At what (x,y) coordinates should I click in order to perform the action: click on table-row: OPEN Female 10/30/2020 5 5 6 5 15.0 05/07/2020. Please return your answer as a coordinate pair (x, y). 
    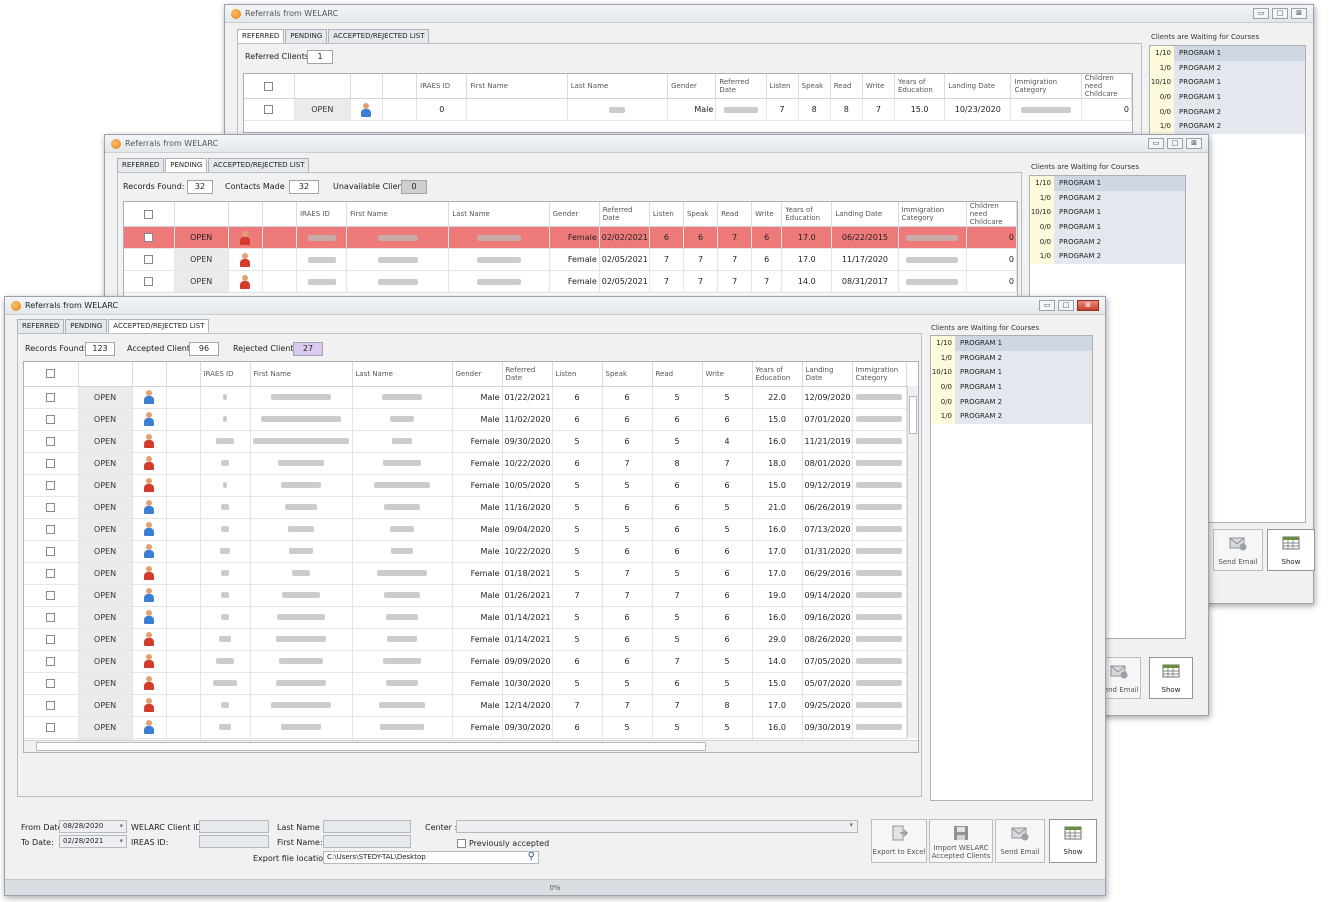
    Looking at the image, I should click on (465, 683).